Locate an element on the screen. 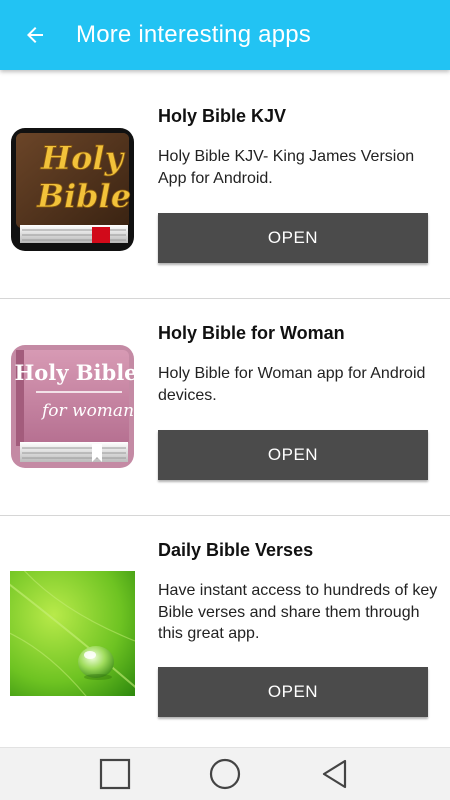  system-nav-bar is located at coordinates (225, 773).